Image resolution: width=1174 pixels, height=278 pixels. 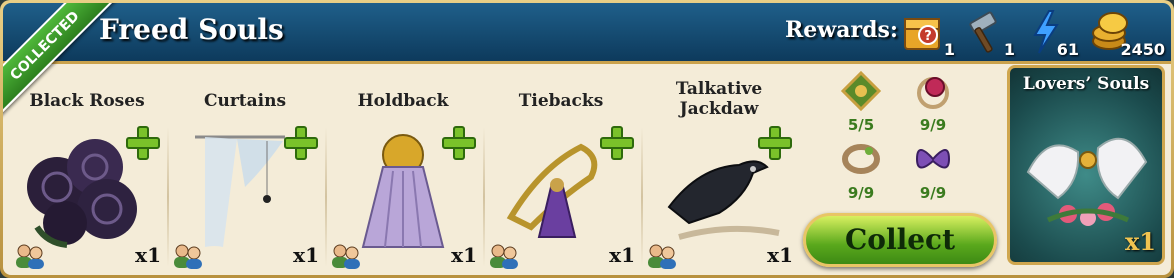 What do you see at coordinates (561, 171) in the screenshot?
I see `item-tiebacks: Tiebacks x1` at bounding box center [561, 171].